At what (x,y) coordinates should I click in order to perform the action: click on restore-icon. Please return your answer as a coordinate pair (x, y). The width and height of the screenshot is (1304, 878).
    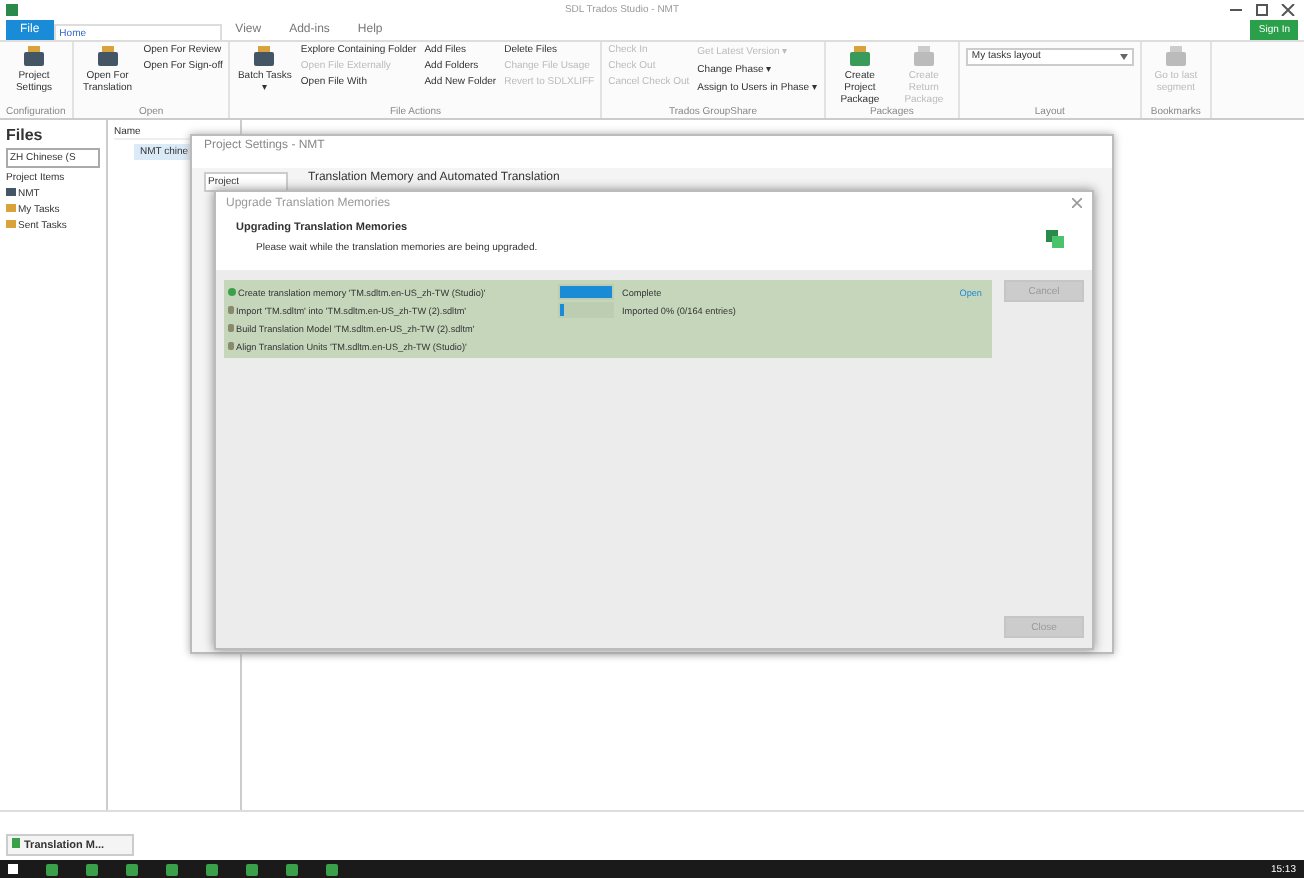
    Looking at the image, I should click on (1262, 10).